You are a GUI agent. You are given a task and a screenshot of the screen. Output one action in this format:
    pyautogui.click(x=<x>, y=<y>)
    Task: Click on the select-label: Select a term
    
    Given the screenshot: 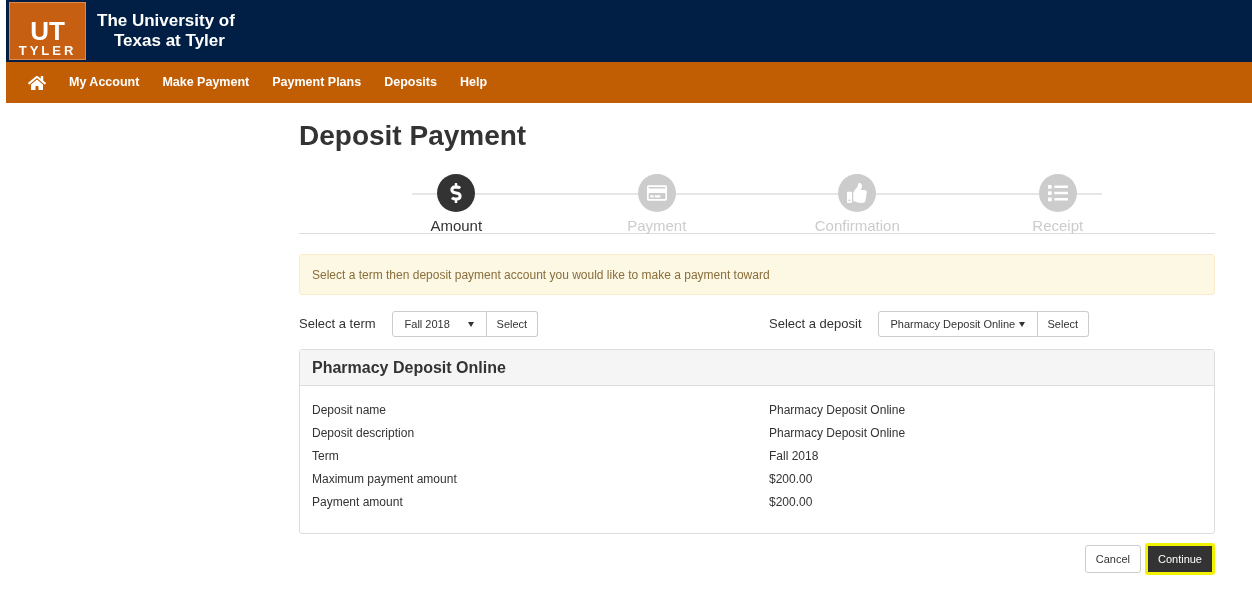 What is the action you would take?
    pyautogui.click(x=337, y=324)
    